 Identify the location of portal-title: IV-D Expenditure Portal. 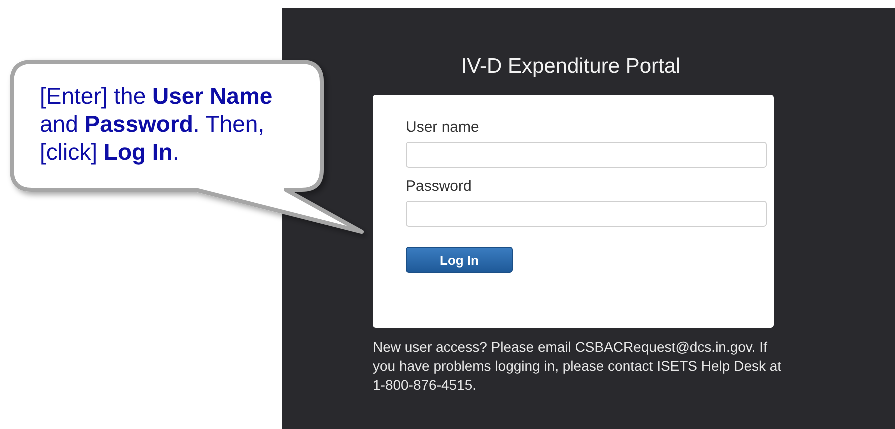
(571, 67).